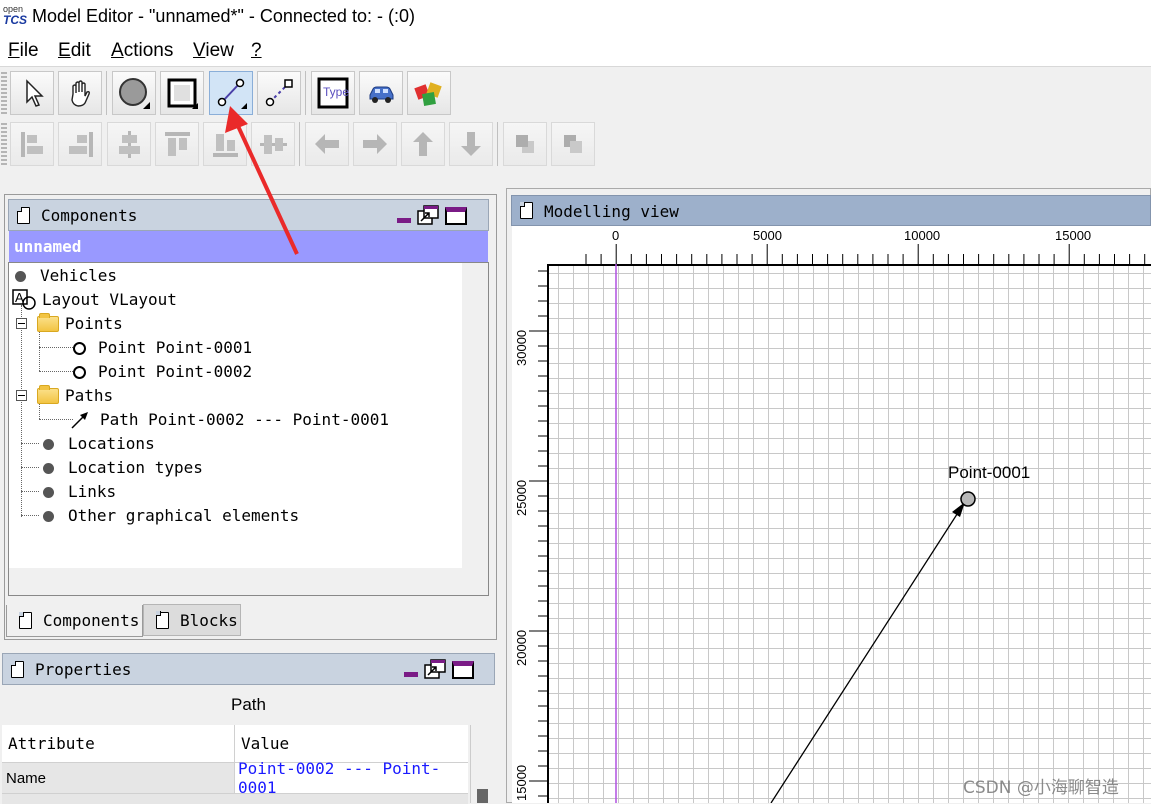  Describe the element at coordinates (48, 322) in the screenshot. I see `folder-icon` at that location.